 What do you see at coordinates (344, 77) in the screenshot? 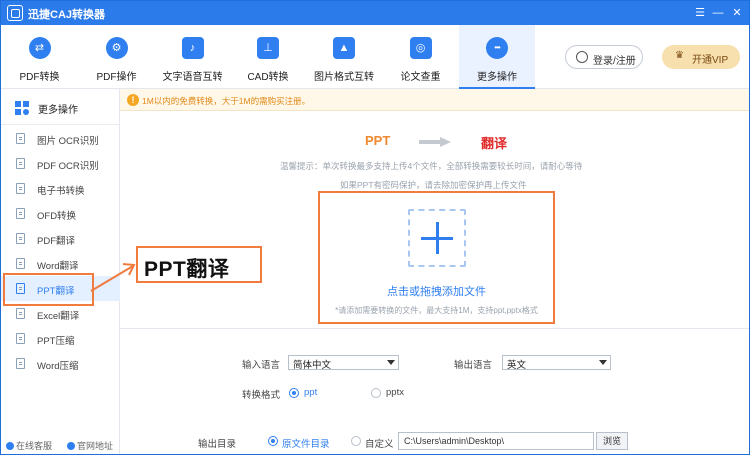
I see `tool-label: 图片格式互转` at bounding box center [344, 77].